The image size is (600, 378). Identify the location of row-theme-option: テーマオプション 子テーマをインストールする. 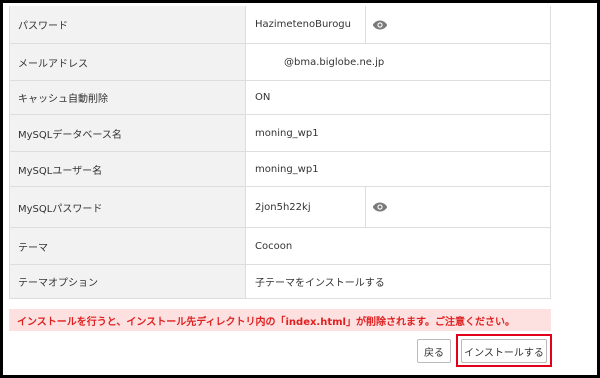
(280, 282).